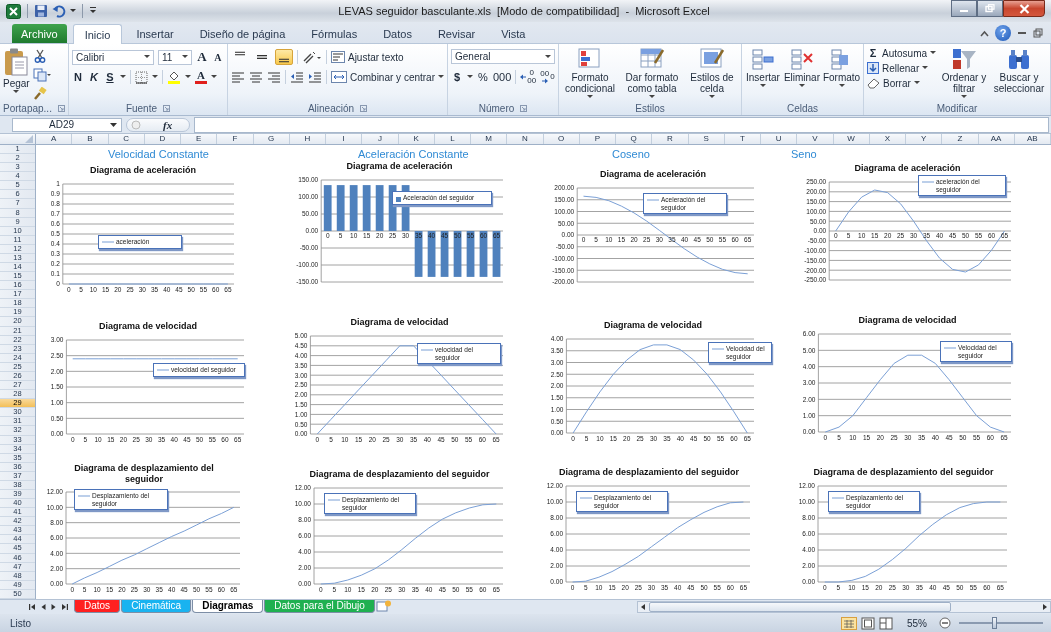 This screenshot has width=1051, height=632. I want to click on underline-button: S, so click(109, 77).